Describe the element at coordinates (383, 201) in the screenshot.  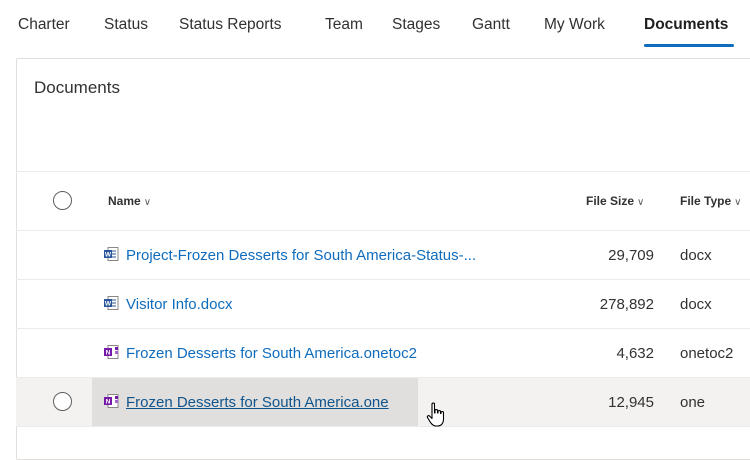
I see `column-header-row: Name ∨ File Size ∨ File Type ∨` at that location.